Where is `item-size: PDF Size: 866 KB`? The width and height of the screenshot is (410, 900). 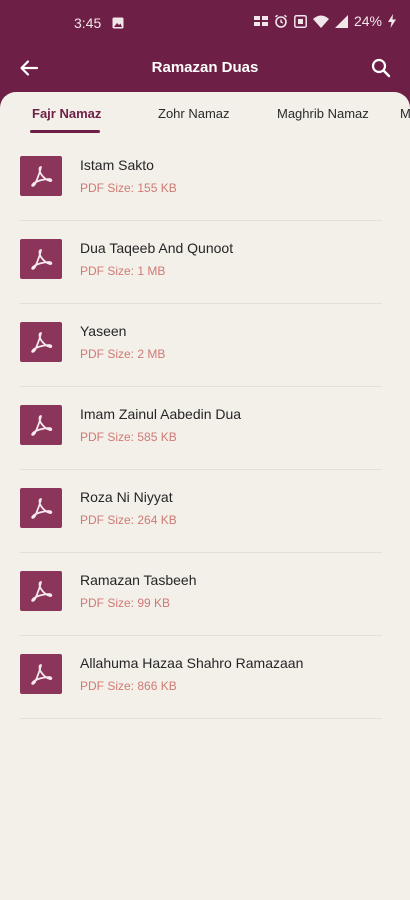 item-size: PDF Size: 866 KB is located at coordinates (128, 686).